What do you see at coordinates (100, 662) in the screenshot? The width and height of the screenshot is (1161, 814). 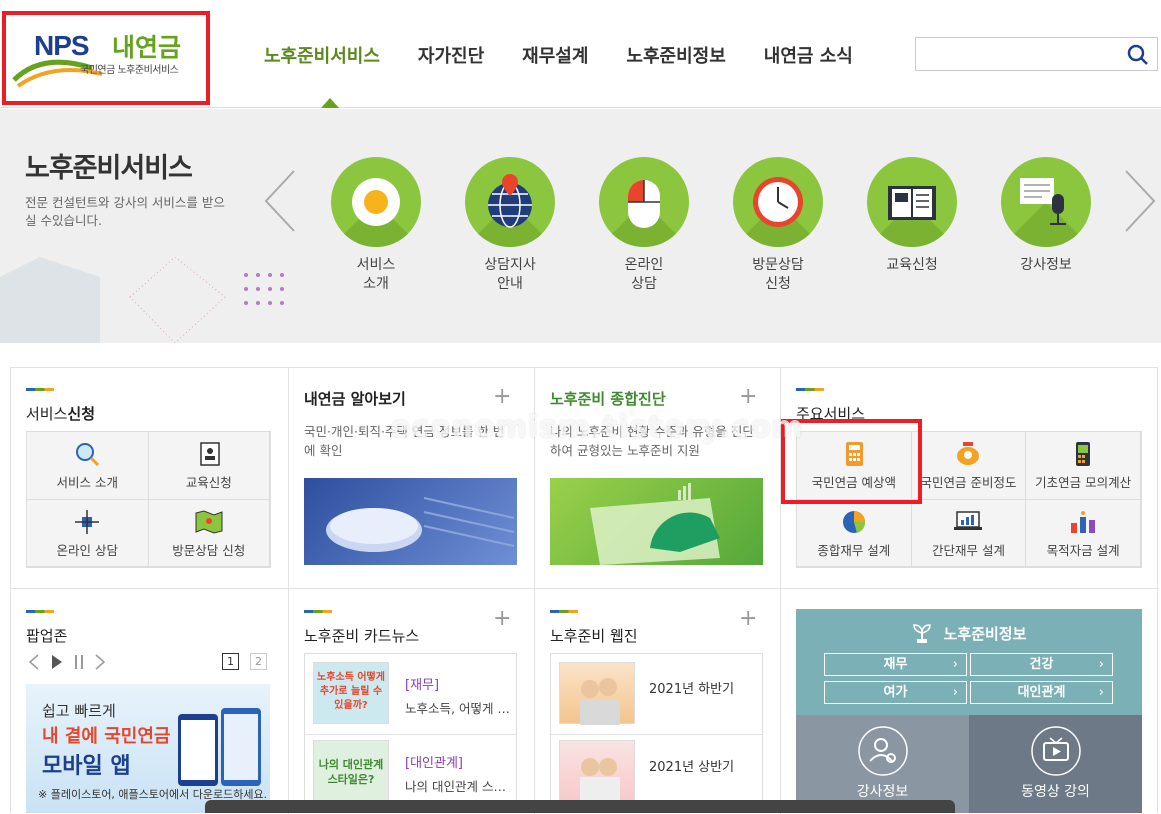 I see `popup-next-icon` at bounding box center [100, 662].